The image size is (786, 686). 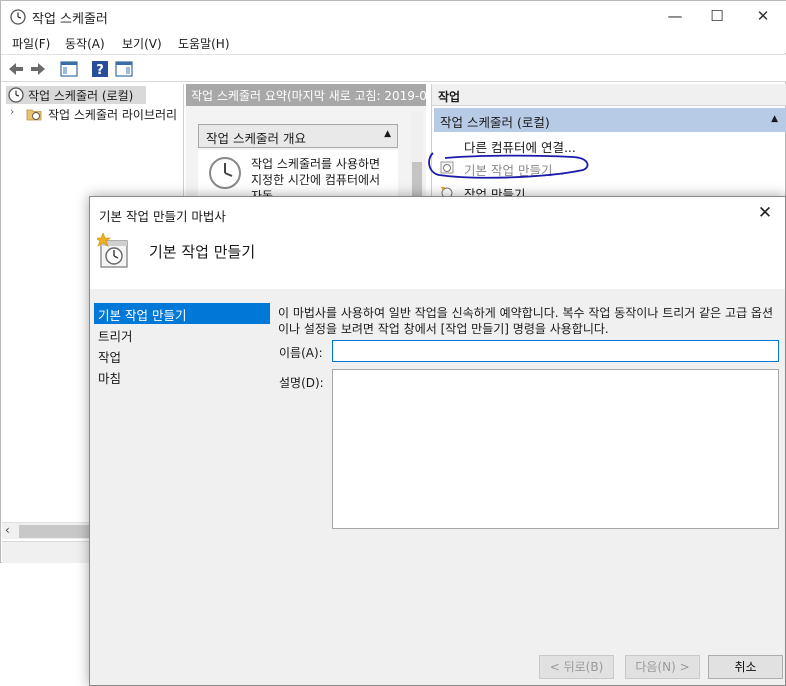 What do you see at coordinates (609, 95) in the screenshot?
I see `actions-header: 작업` at bounding box center [609, 95].